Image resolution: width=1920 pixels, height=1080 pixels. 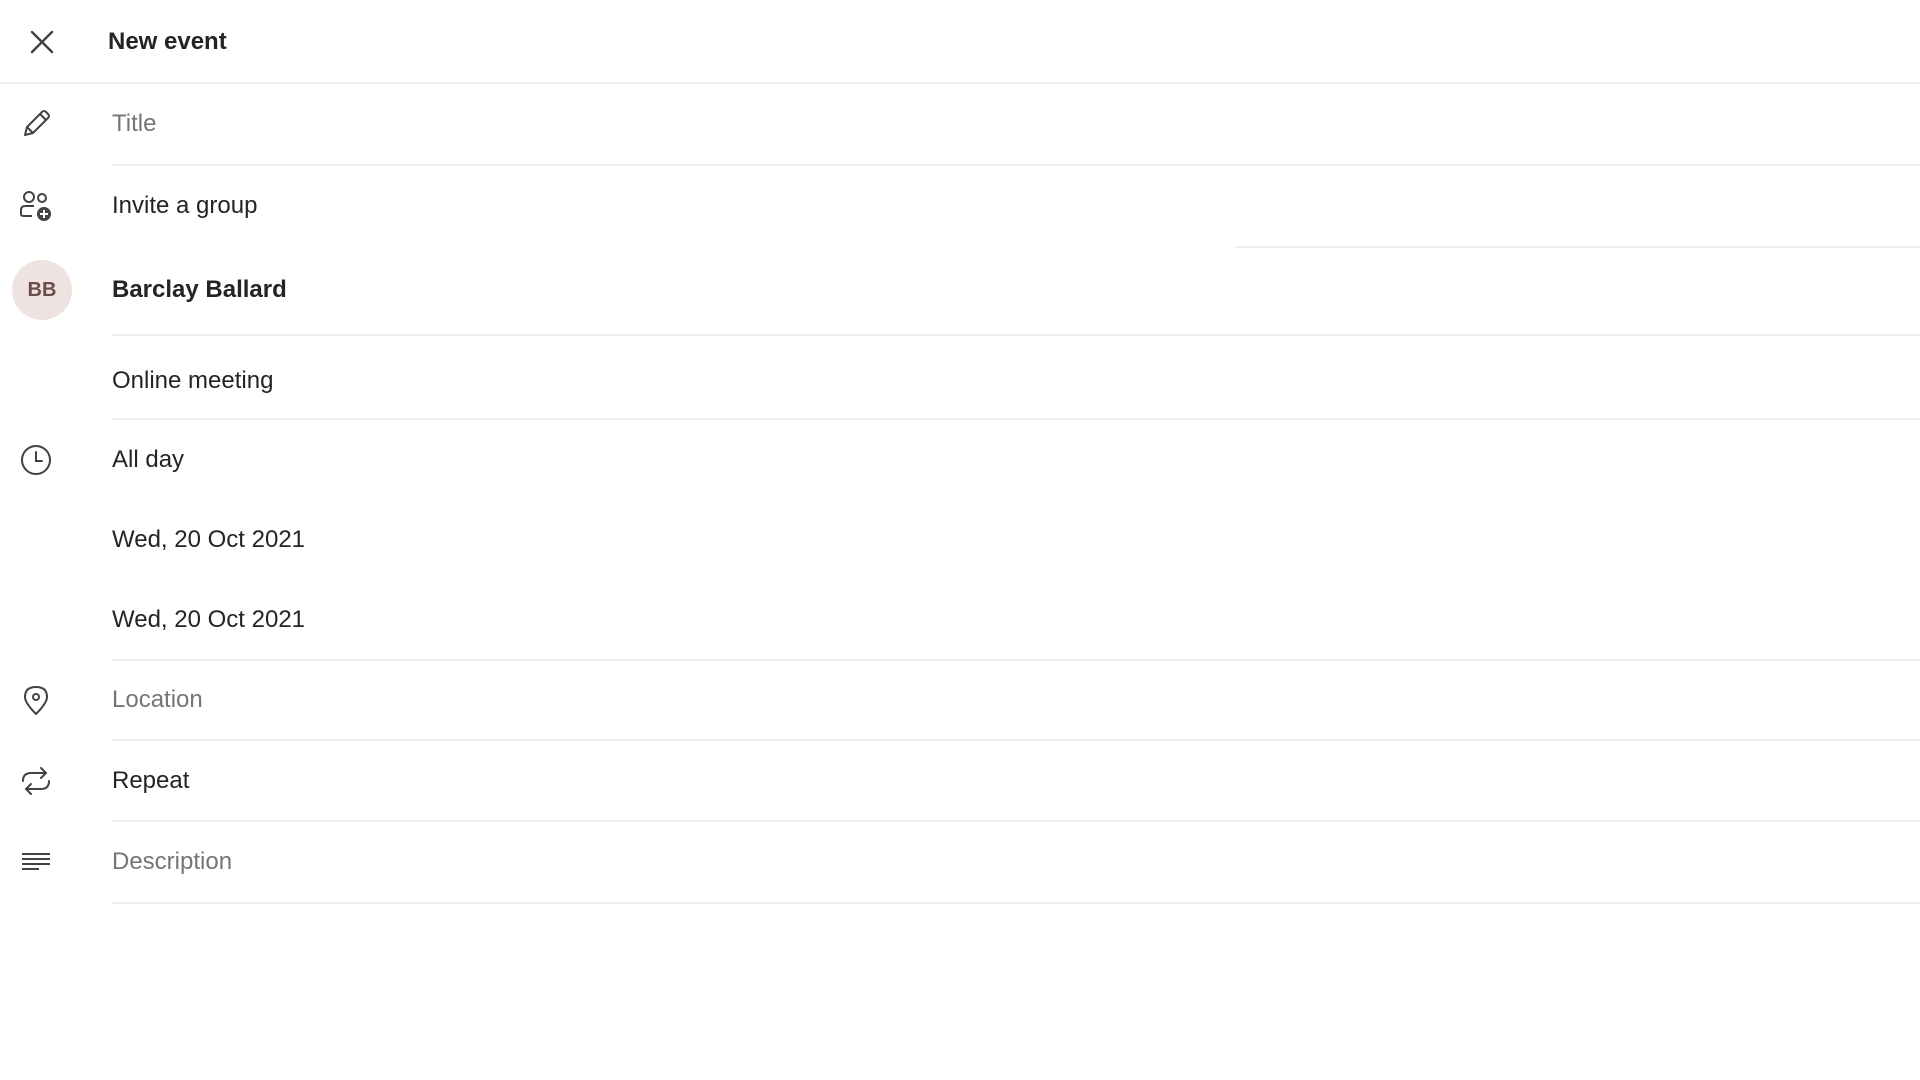 What do you see at coordinates (167, 41) in the screenshot?
I see `page-title: New event` at bounding box center [167, 41].